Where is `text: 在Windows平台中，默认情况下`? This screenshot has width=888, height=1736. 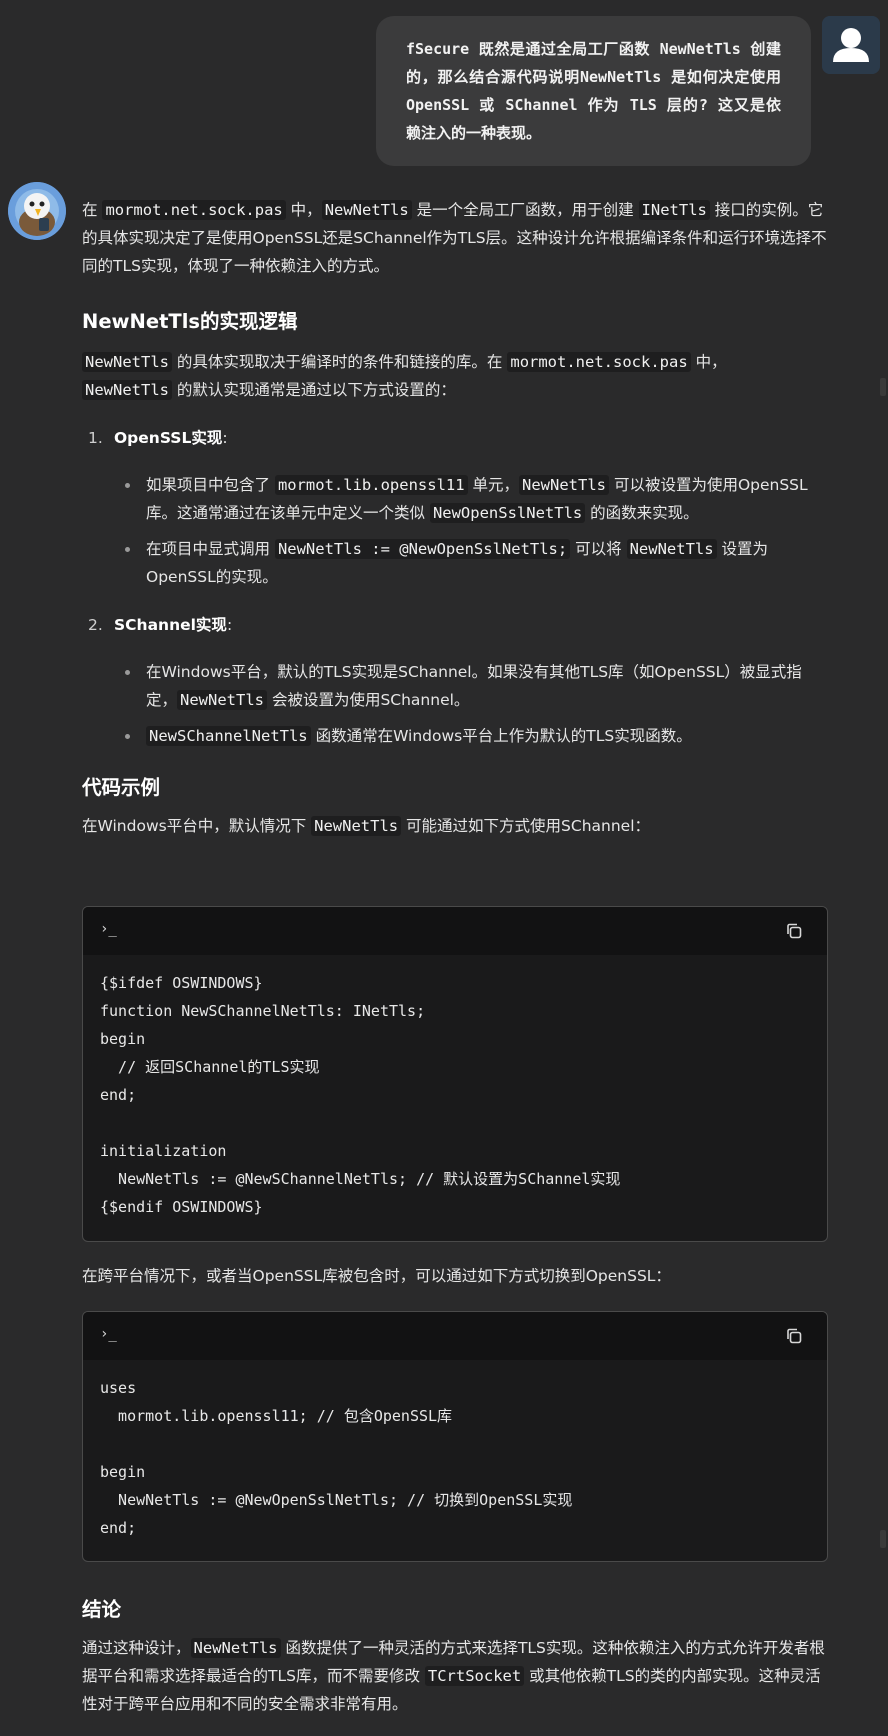 text: 在Windows平台中，默认情况下 is located at coordinates (197, 826).